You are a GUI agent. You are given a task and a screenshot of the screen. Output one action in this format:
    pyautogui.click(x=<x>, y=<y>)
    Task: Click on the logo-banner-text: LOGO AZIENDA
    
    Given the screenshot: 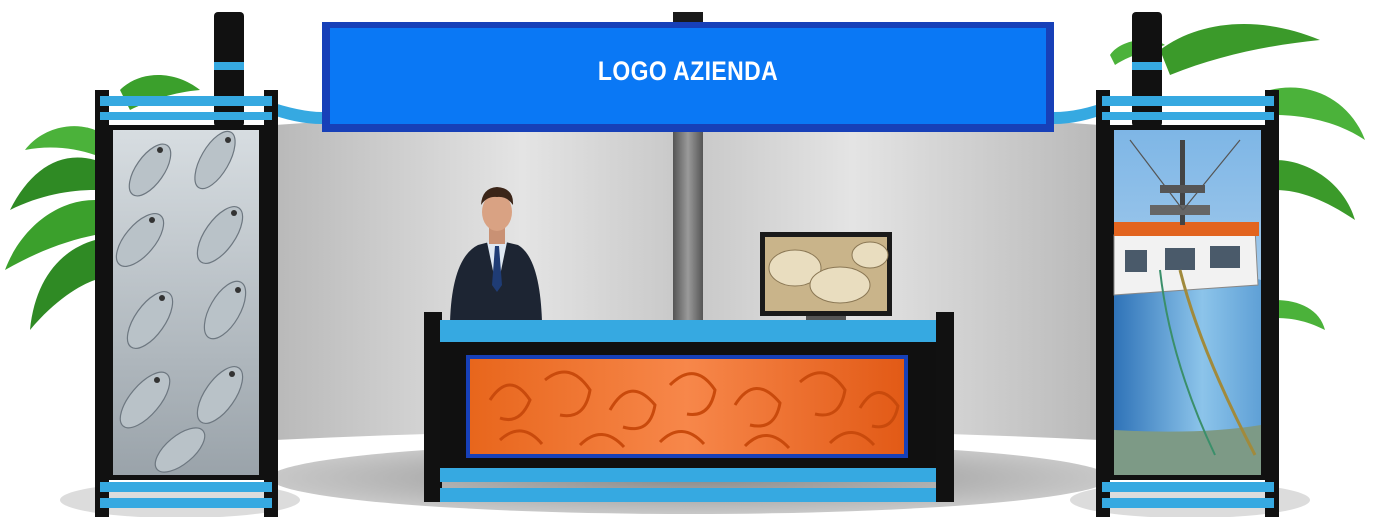 What is the action you would take?
    pyautogui.click(x=688, y=70)
    